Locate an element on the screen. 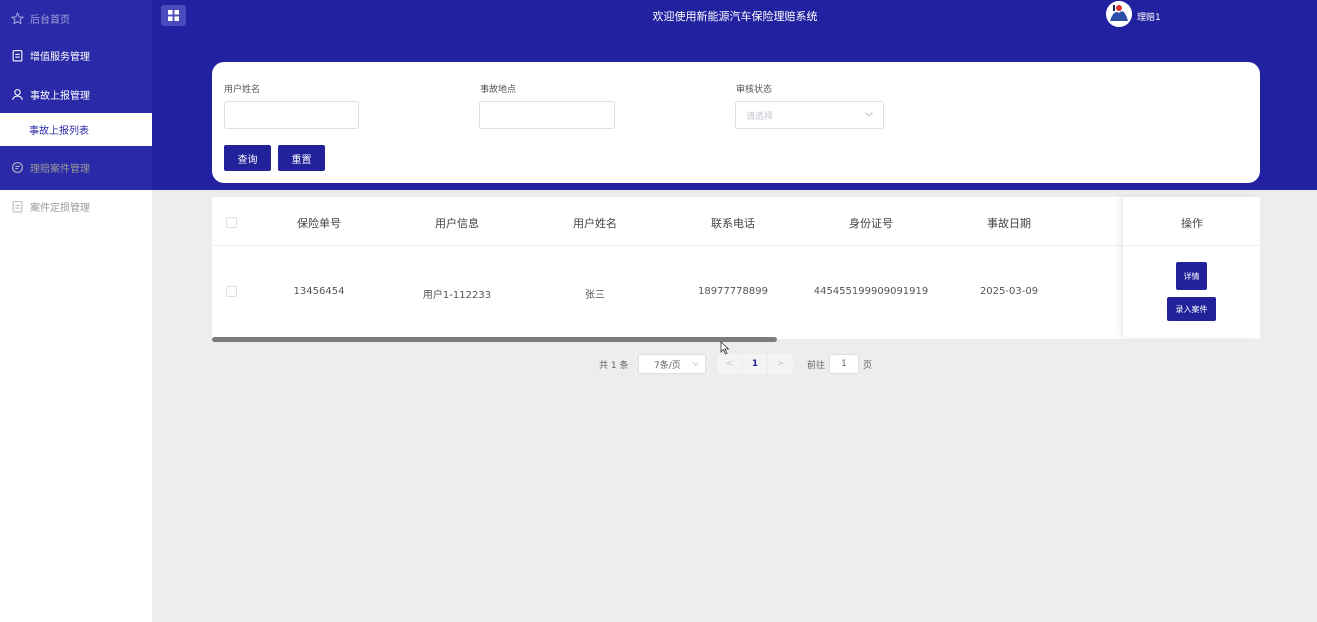 This screenshot has width=1317, height=622. star-icon is located at coordinates (17, 18).